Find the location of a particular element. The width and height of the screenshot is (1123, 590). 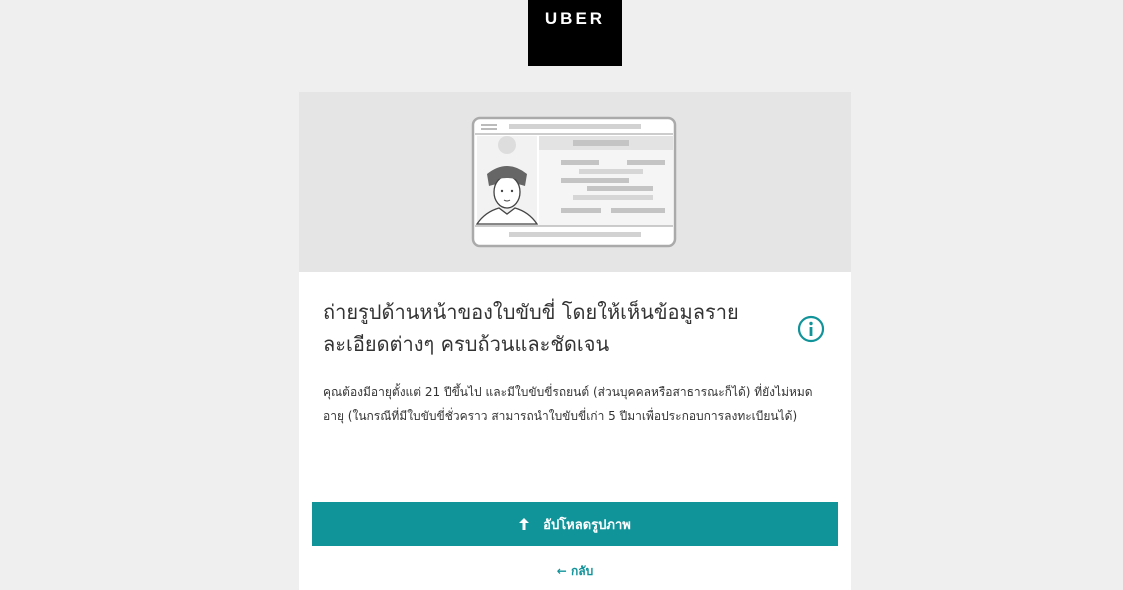

info-icon is located at coordinates (811, 329).